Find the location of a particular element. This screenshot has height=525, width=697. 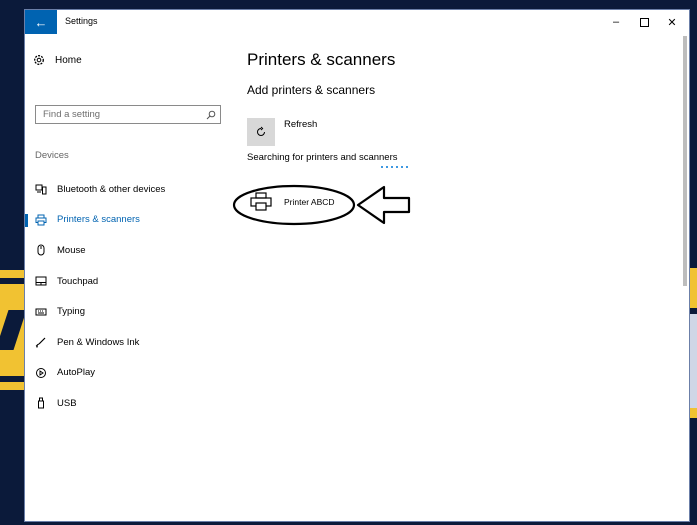

home-nav-item: Home is located at coordinates (57, 60).